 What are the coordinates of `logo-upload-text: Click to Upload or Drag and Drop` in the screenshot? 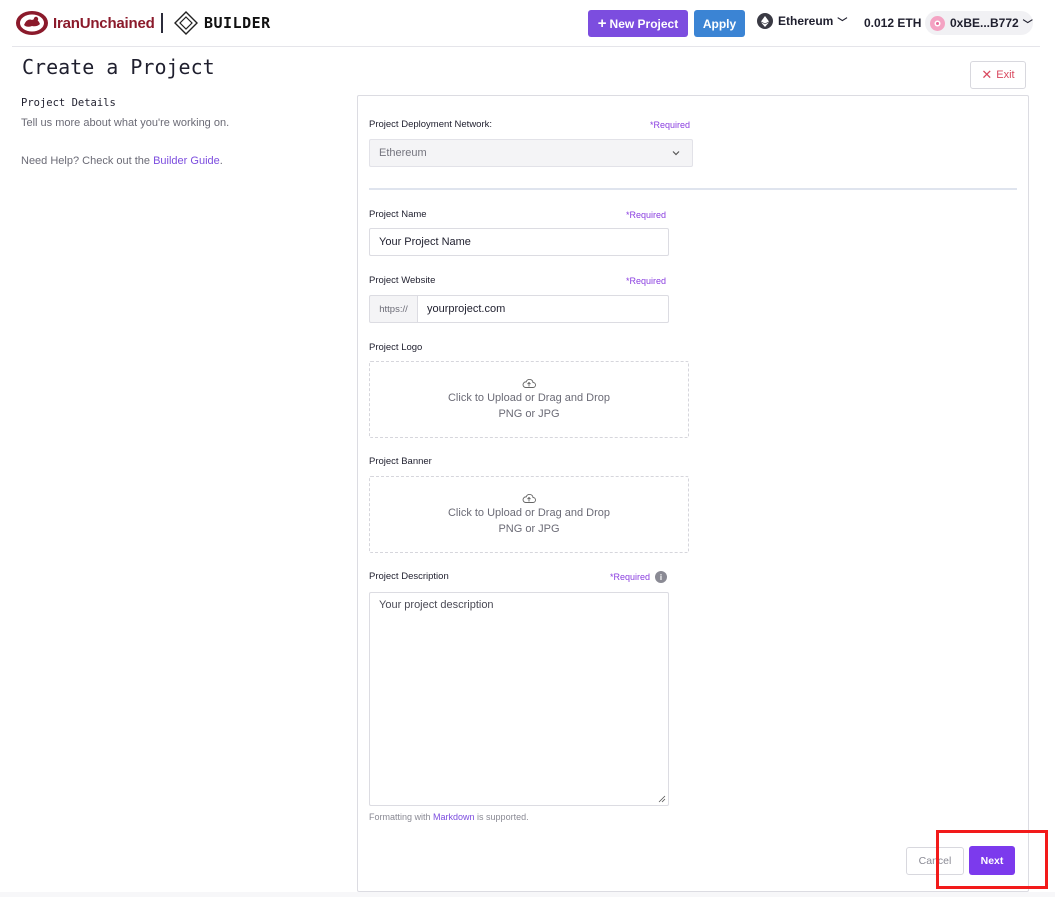 It's located at (529, 397).